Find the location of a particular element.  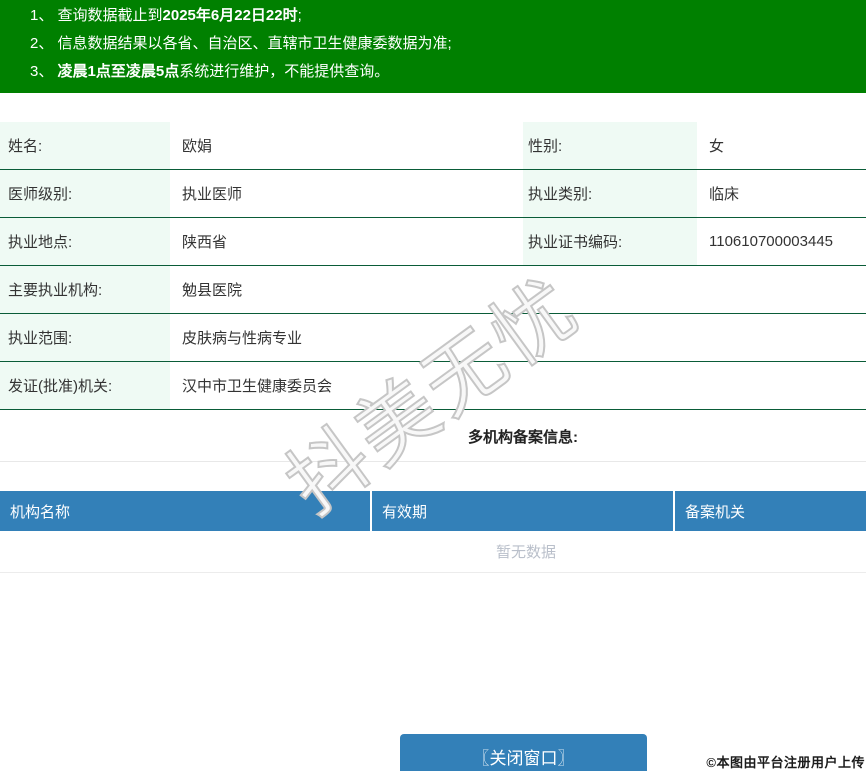

notice-line-2: 2、 信息数据结果以各省、自治区、直辖市卫生健康委数据为准; is located at coordinates (448, 44).